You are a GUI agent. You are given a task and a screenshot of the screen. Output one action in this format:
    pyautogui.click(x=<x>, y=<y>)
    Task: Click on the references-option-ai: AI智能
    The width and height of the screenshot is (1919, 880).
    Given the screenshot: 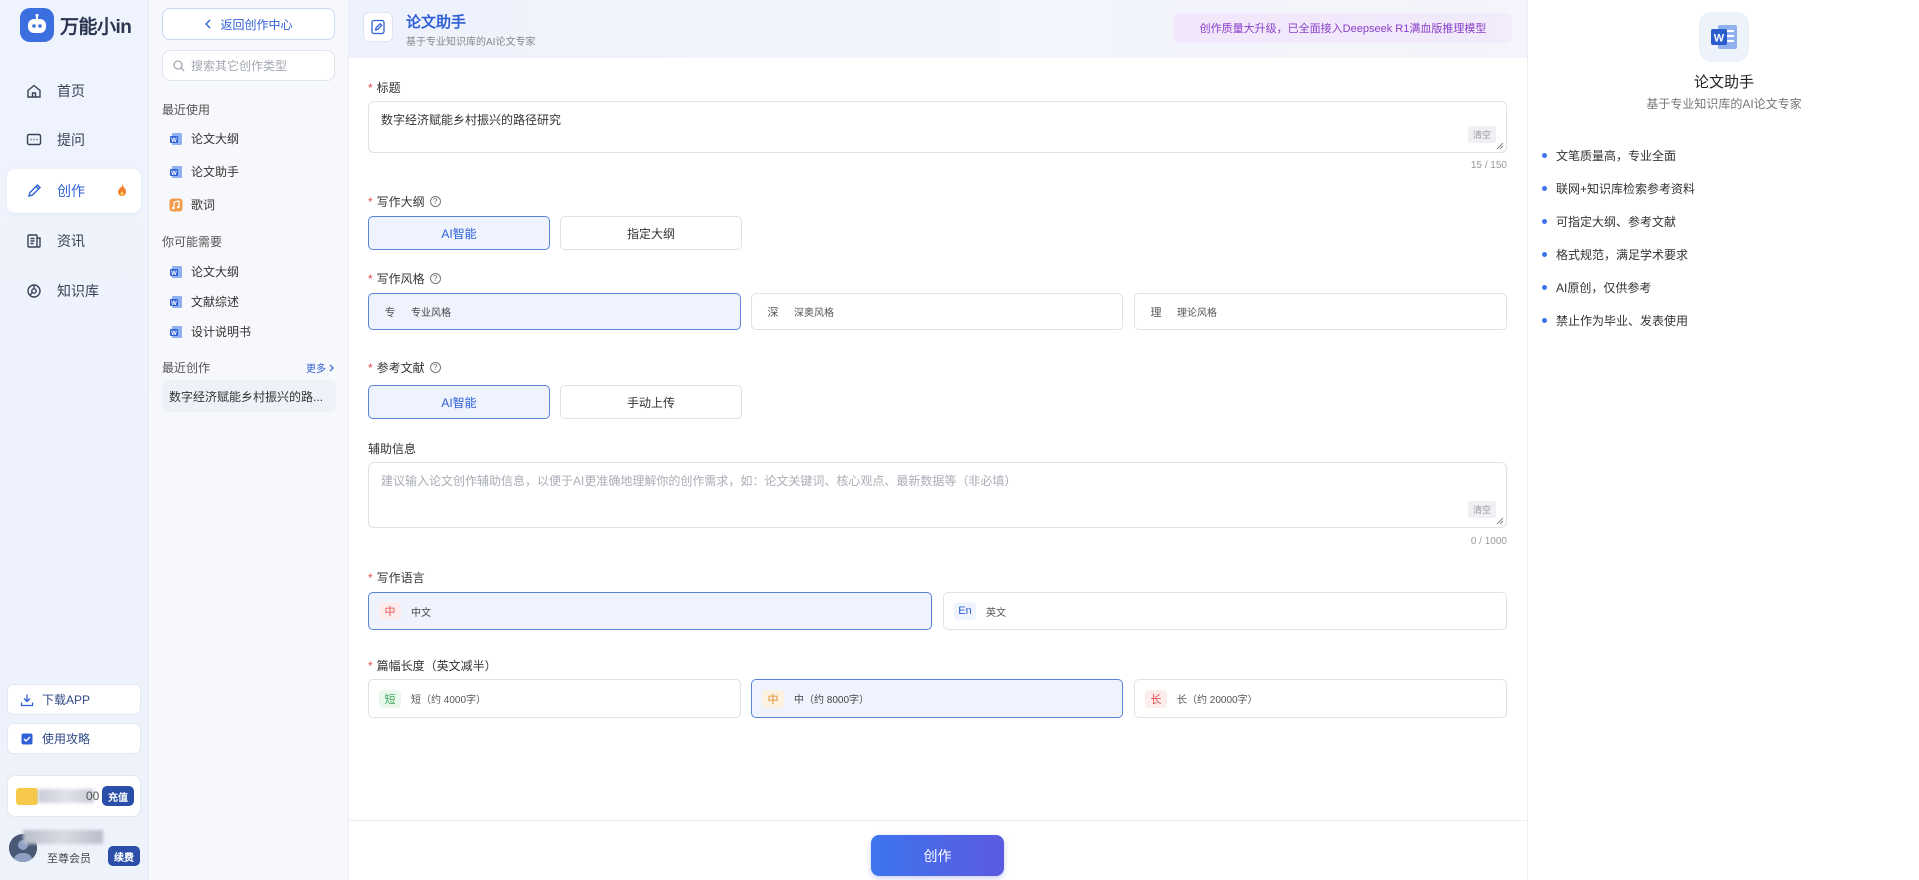 What is the action you would take?
    pyautogui.click(x=459, y=402)
    